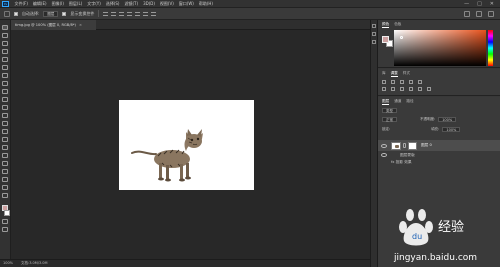 The image size is (500, 267). Describe the element at coordinates (374, 26) in the screenshot. I see `history-panel-icon` at that location.